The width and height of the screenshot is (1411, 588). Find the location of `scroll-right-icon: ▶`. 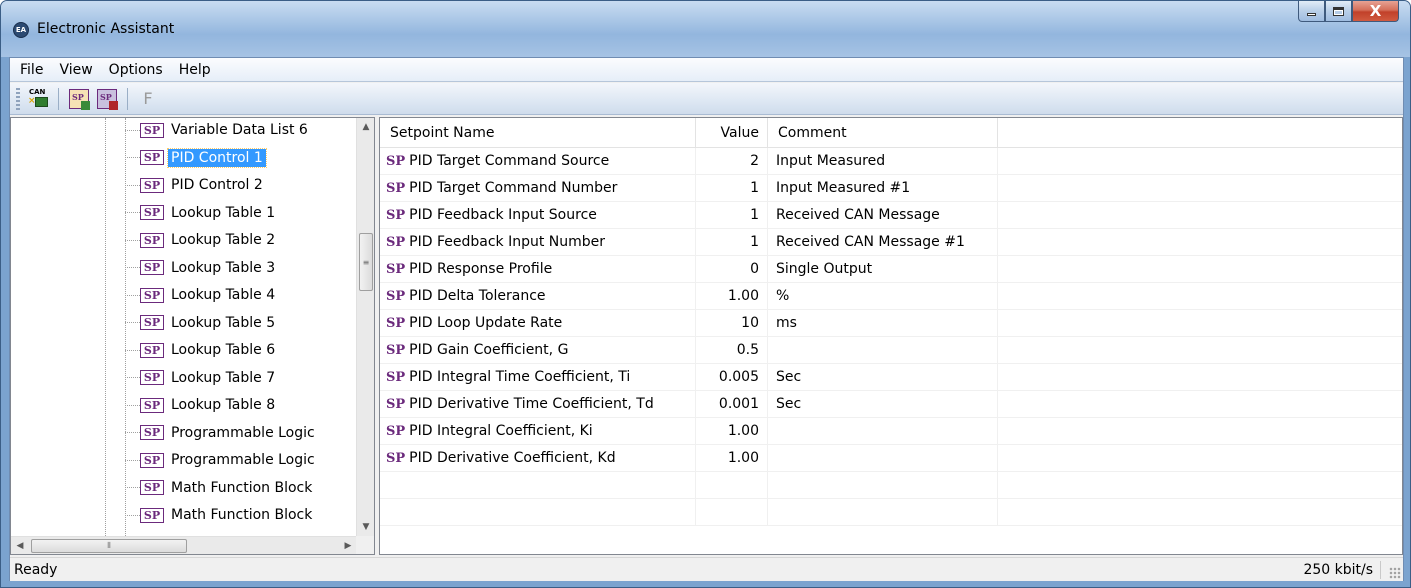

scroll-right-icon: ▶ is located at coordinates (348, 546).